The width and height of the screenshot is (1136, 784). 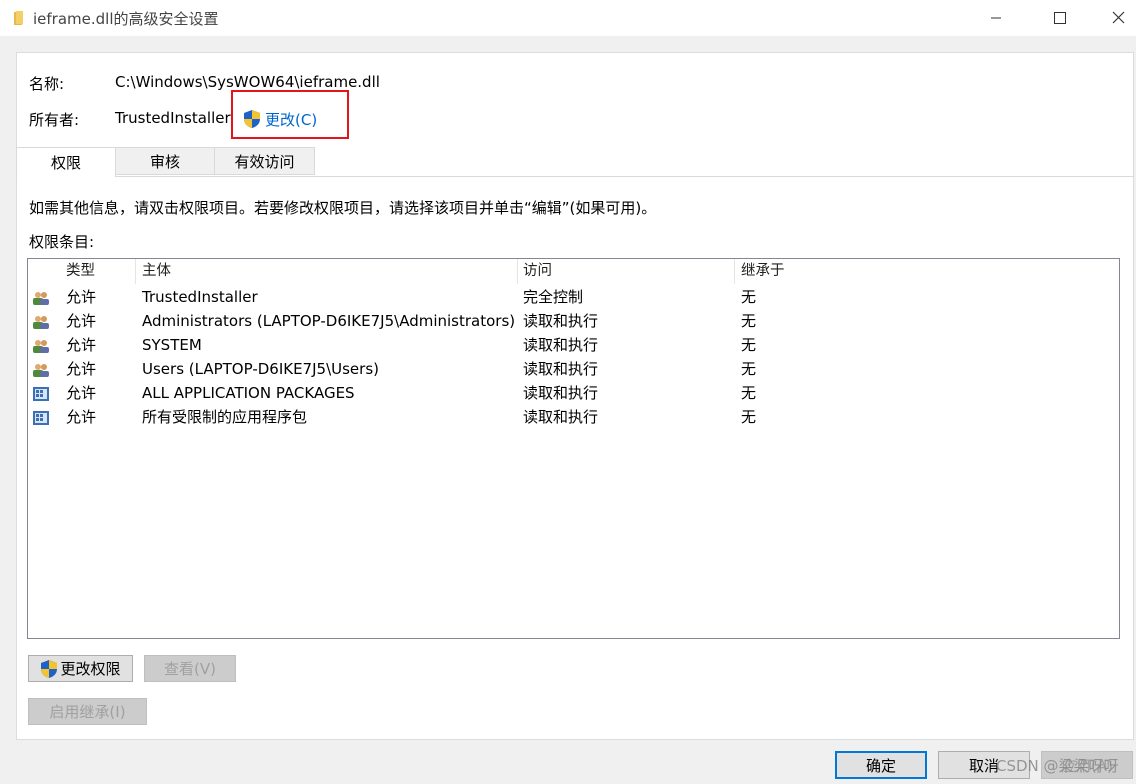 What do you see at coordinates (62, 242) in the screenshot?
I see `permission-entries-label: 权限条目:` at bounding box center [62, 242].